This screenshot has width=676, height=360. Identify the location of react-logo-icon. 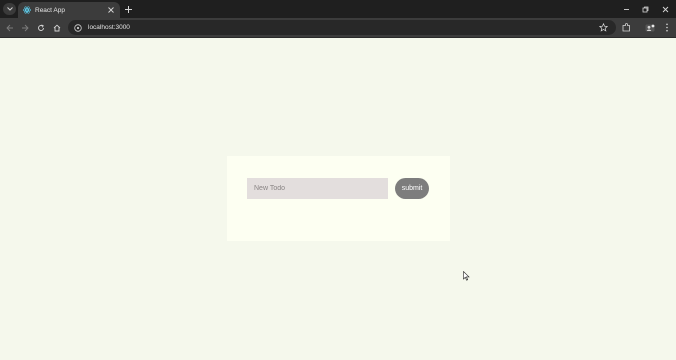
(27, 10).